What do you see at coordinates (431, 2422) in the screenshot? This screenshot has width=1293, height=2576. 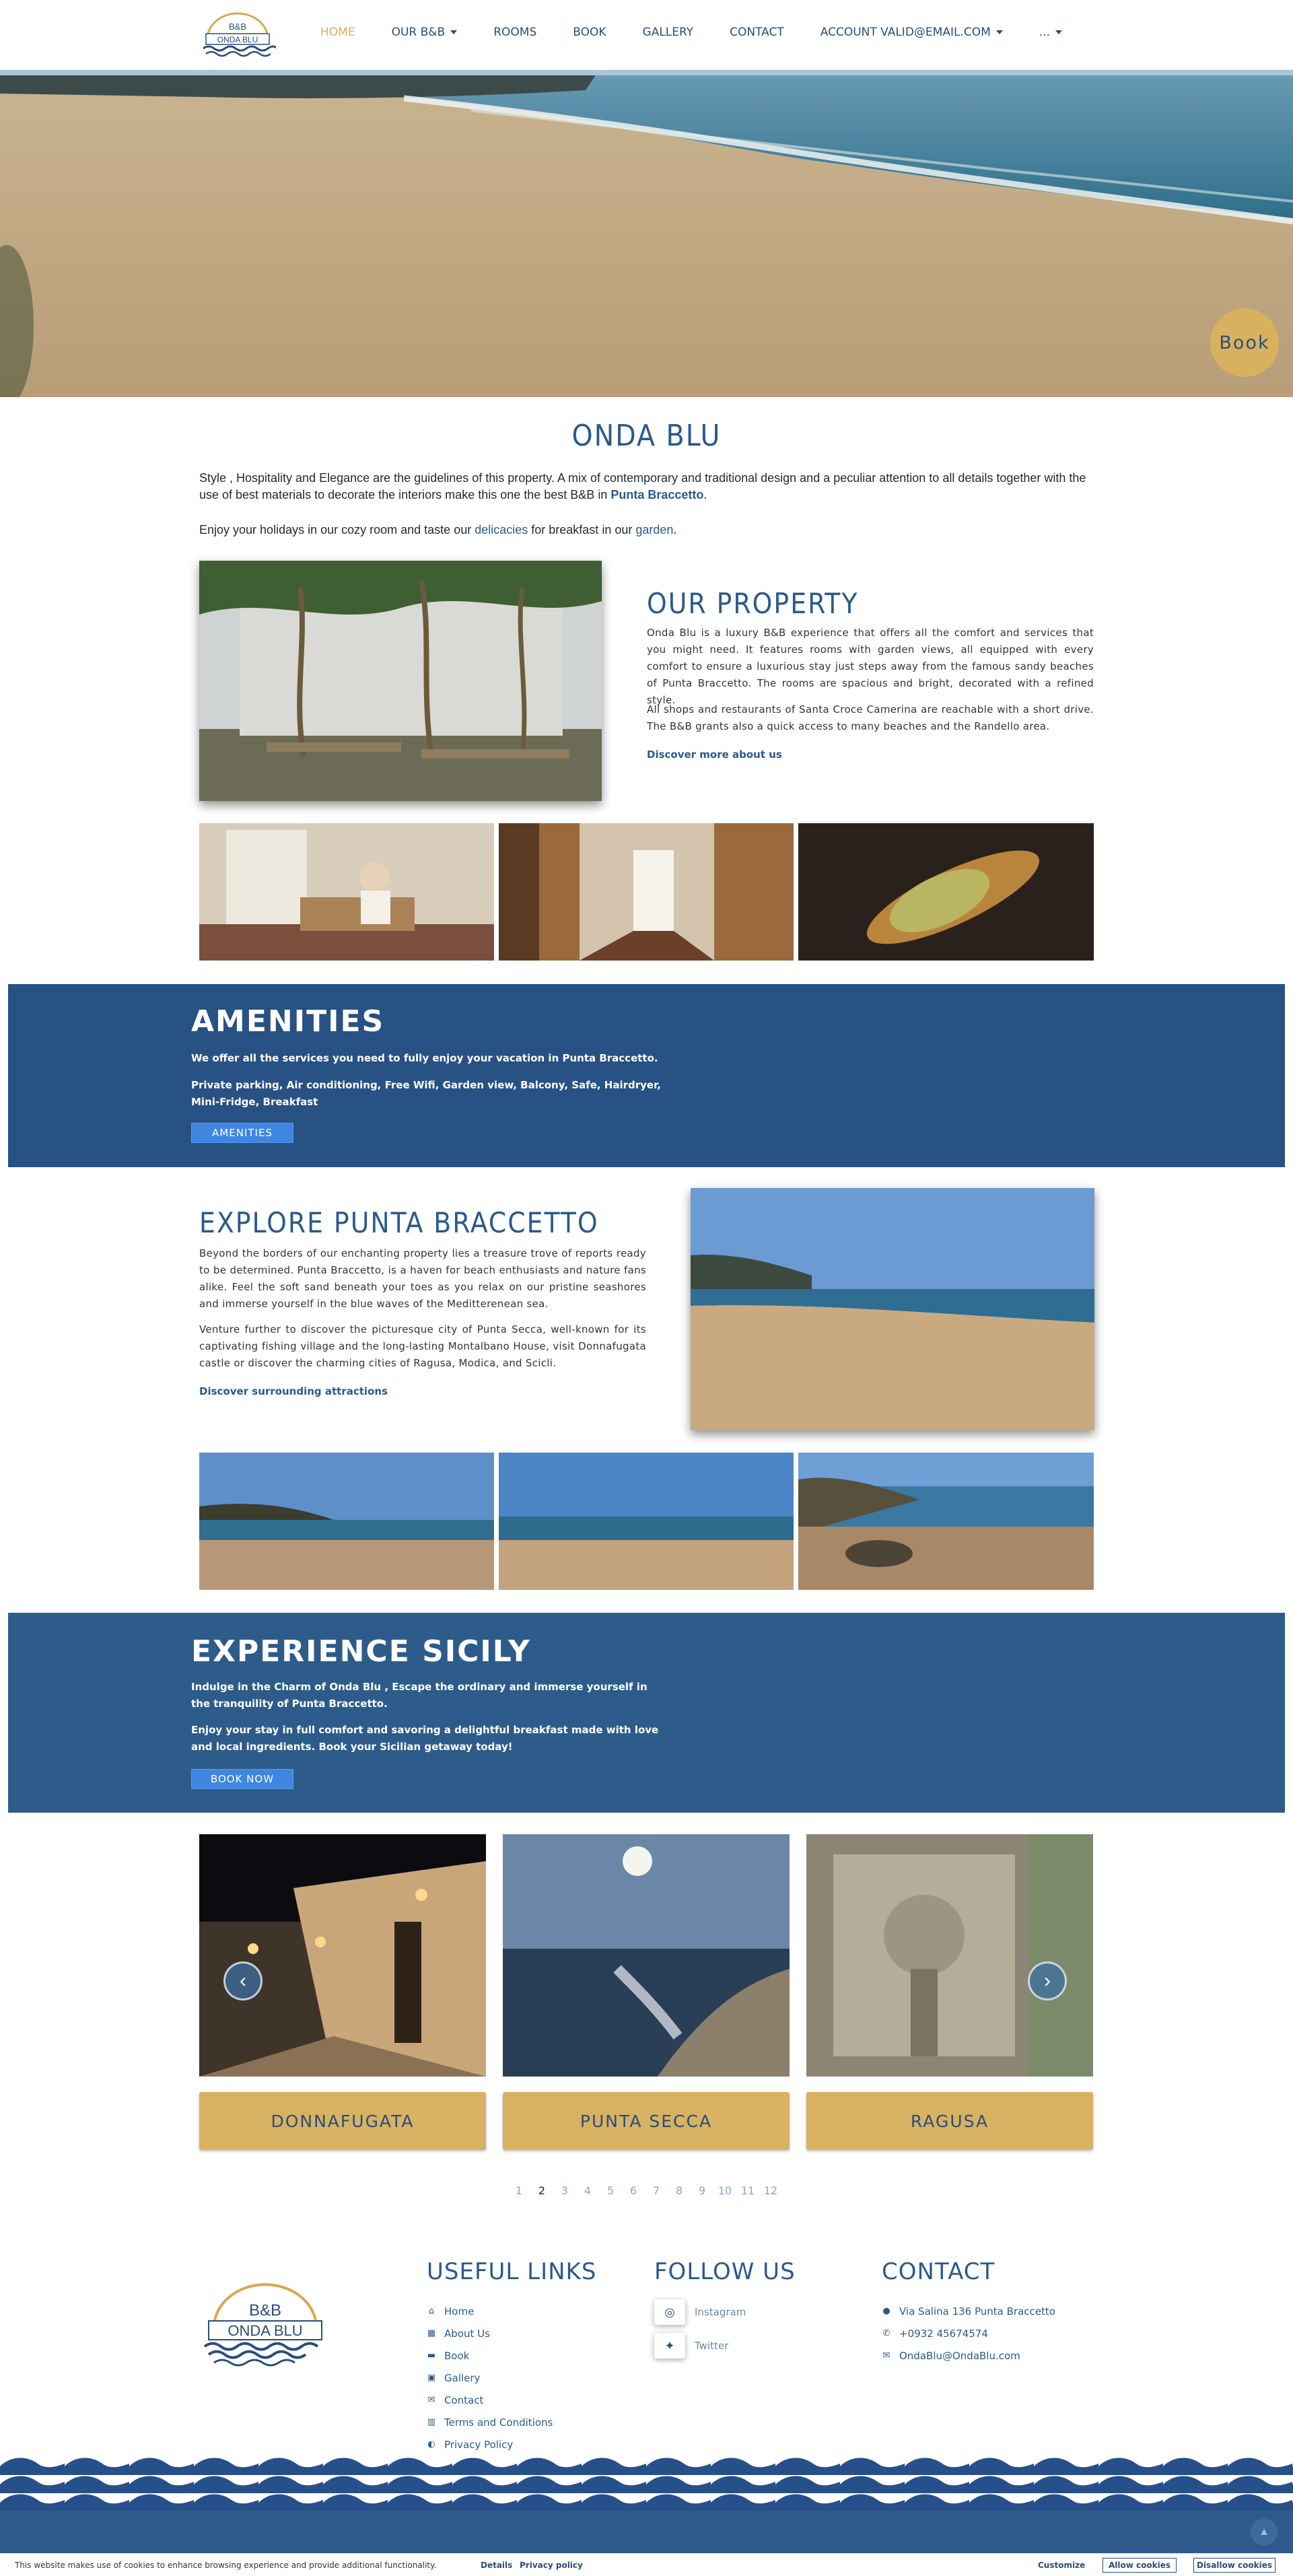 I see `book-open-icon: ▥` at bounding box center [431, 2422].